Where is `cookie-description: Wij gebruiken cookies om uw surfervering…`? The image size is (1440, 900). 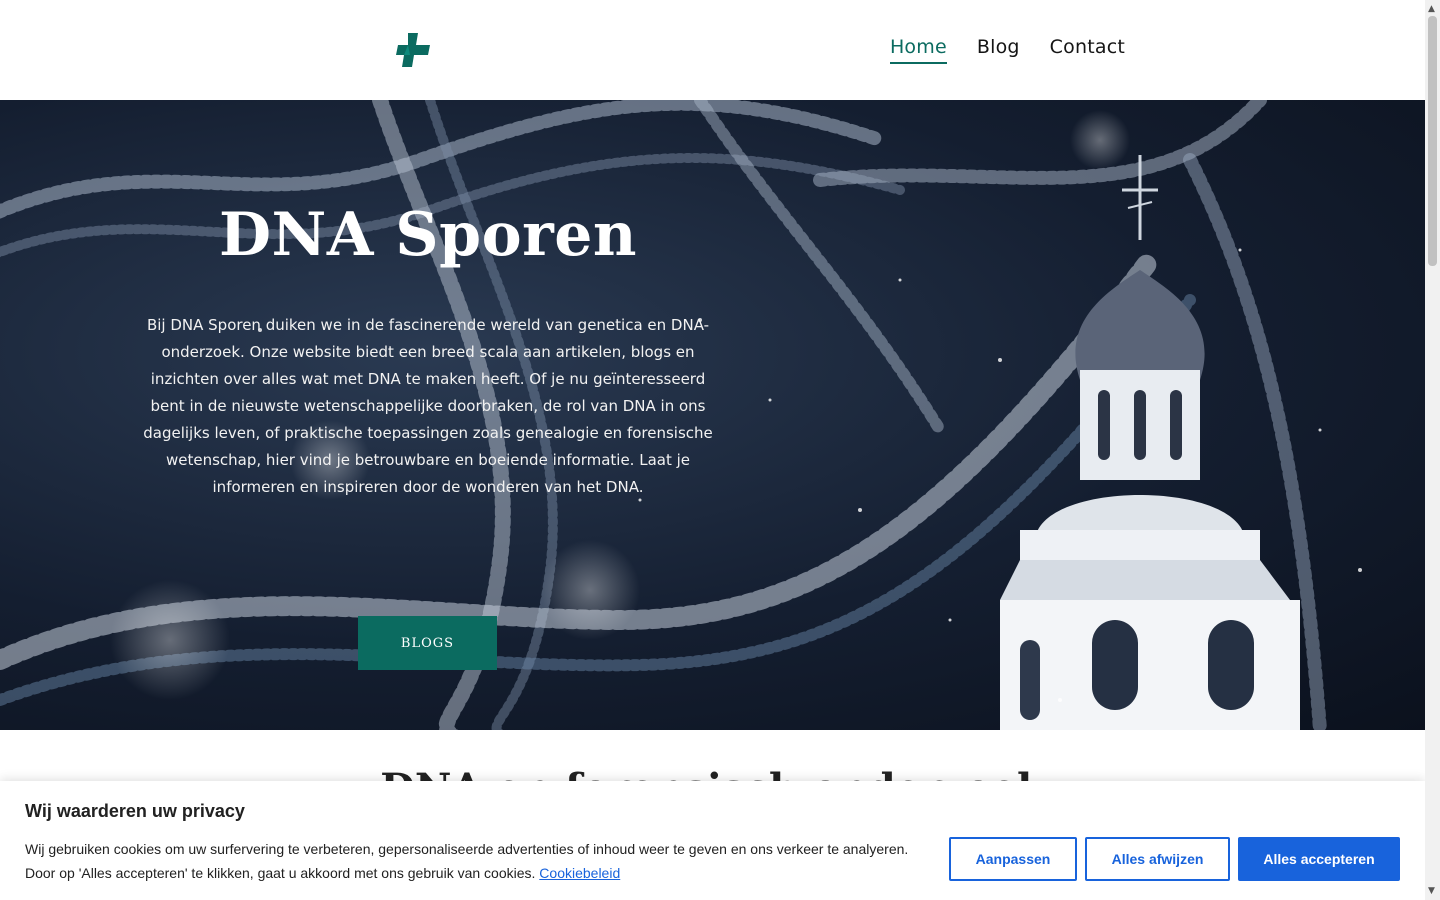
cookie-description: Wij gebruiken cookies om uw surfervering… is located at coordinates (467, 861).